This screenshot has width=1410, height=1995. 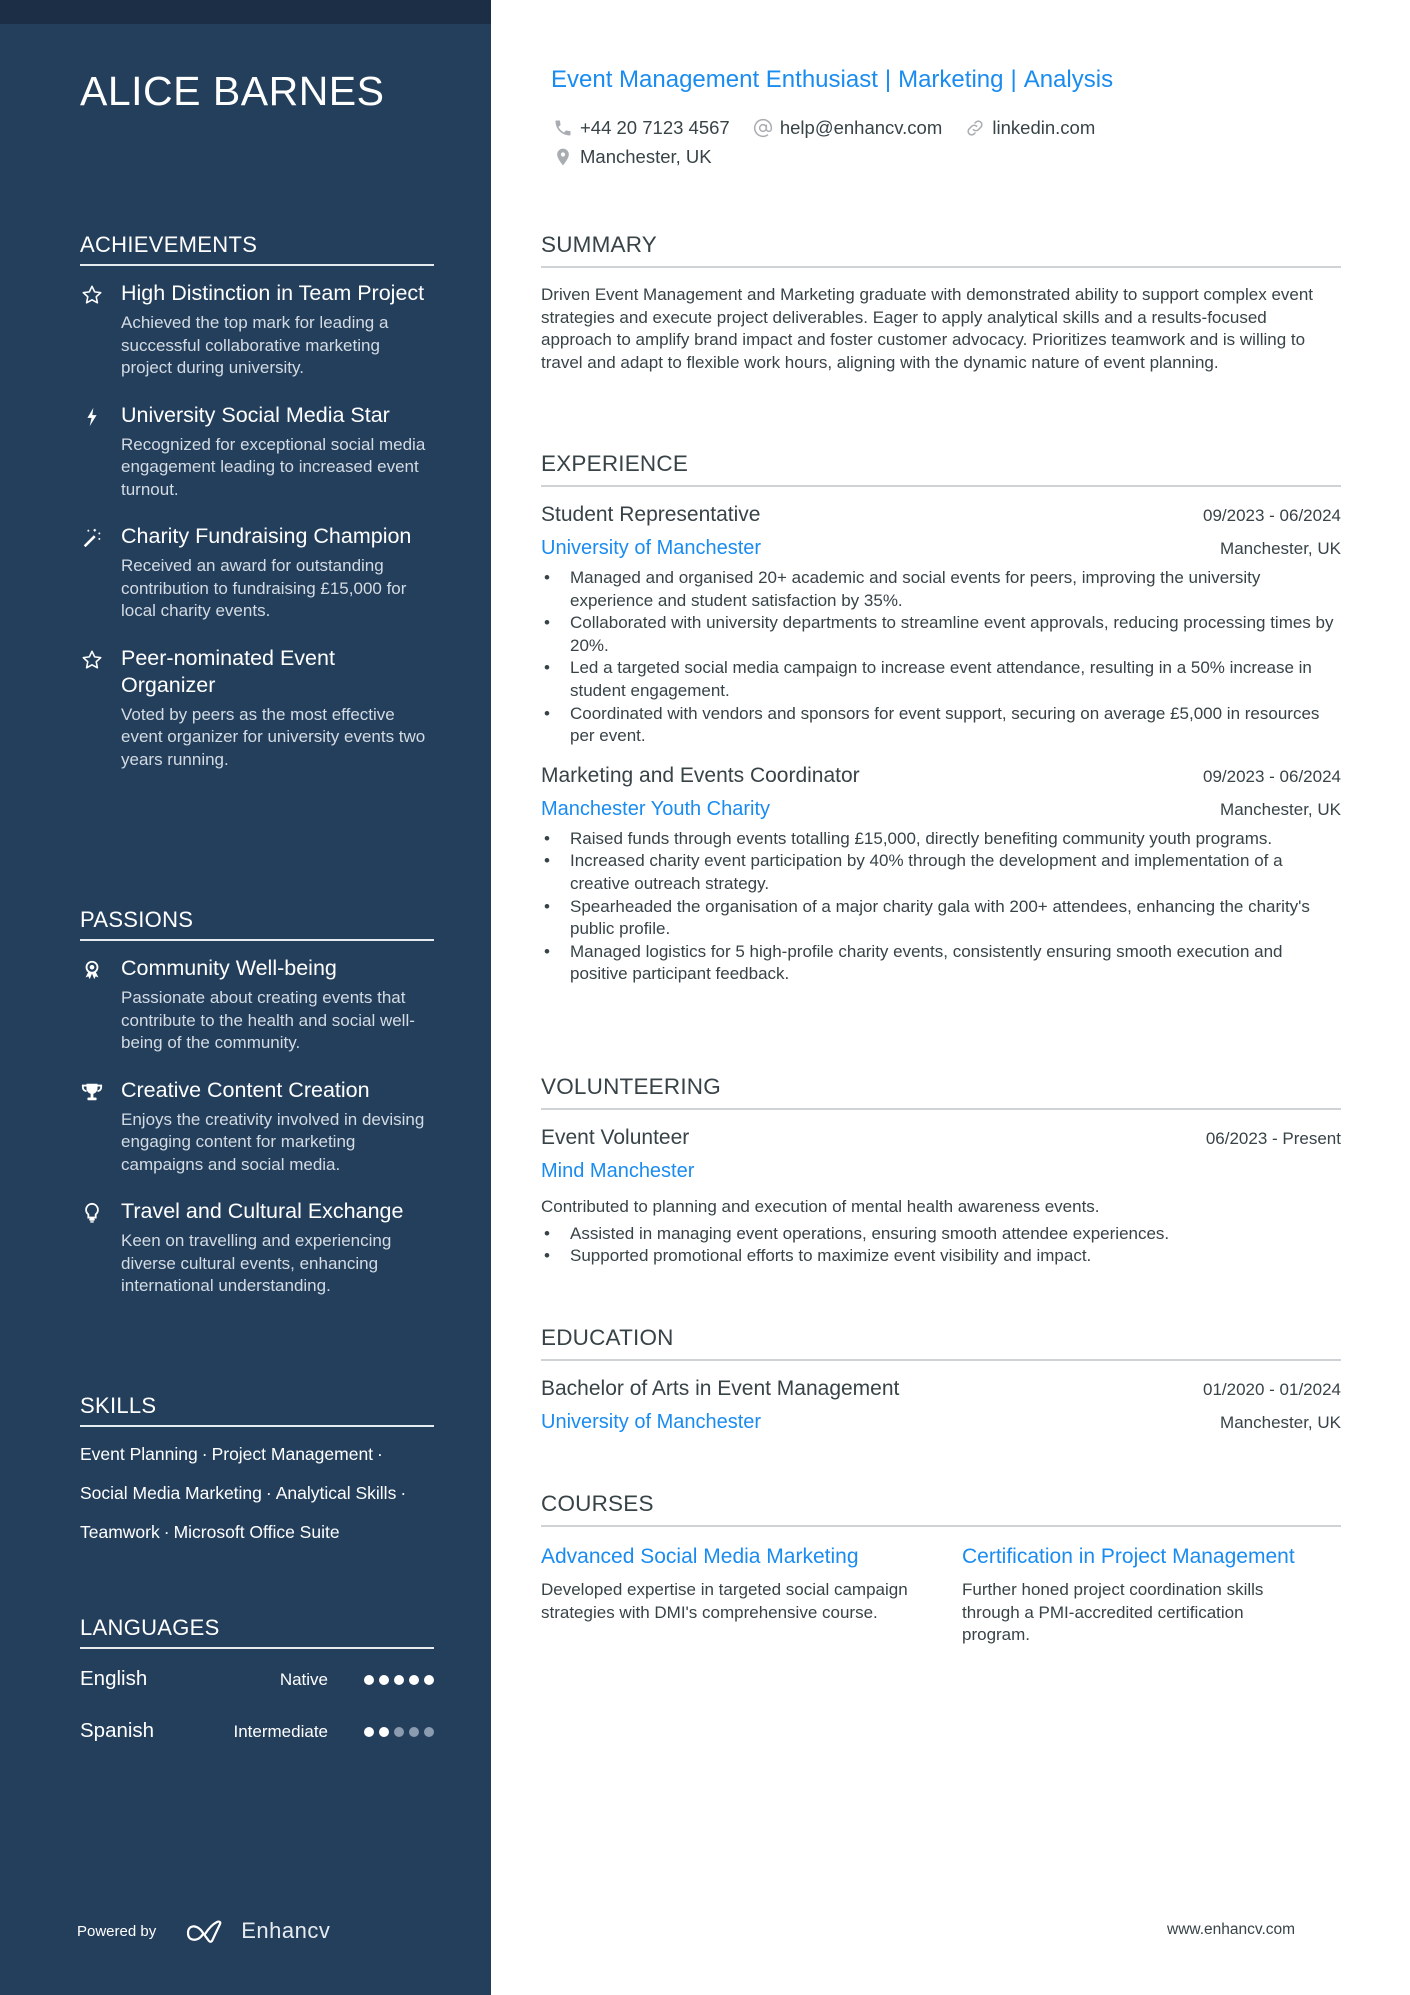 I want to click on skill-tag: Microsoft Office Suite, so click(x=256, y=1532).